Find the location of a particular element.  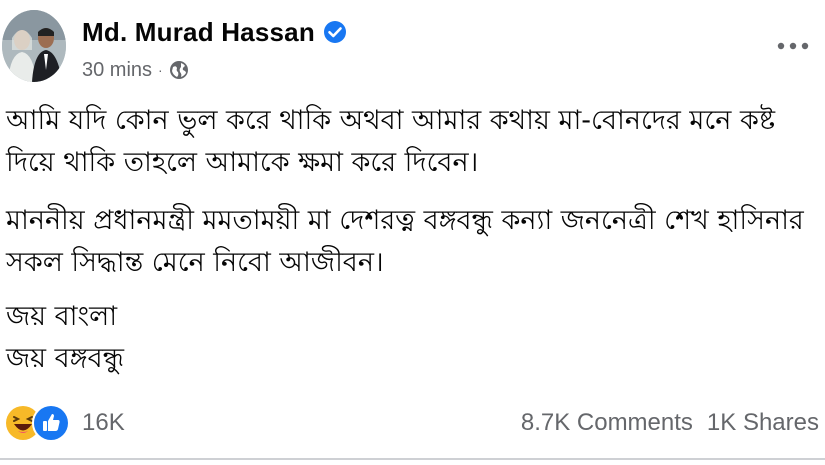

avatar-photo is located at coordinates (34, 46).